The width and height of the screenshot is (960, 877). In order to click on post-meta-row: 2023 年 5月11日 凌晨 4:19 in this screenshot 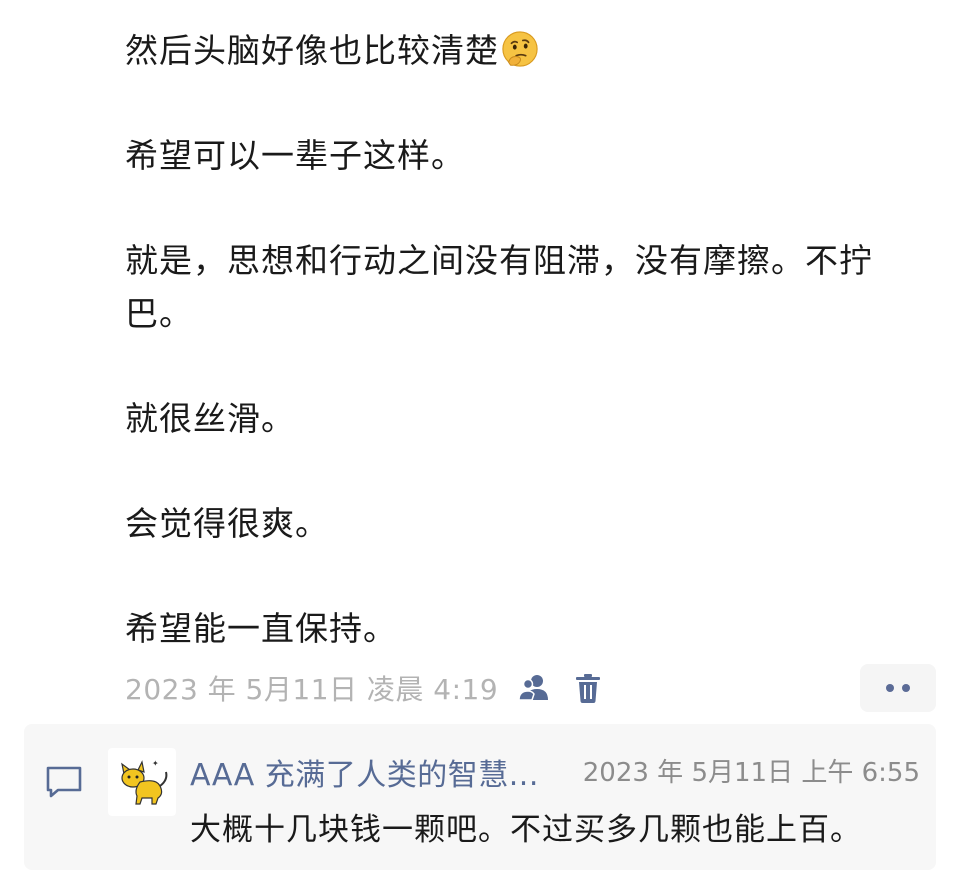, I will do `click(530, 688)`.